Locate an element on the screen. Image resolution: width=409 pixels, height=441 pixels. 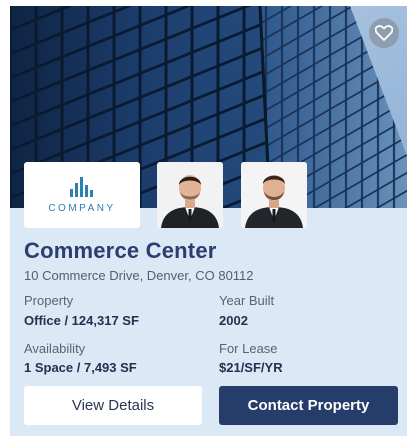
availability-value: 1 Space / 7,493 SF is located at coordinates (80, 367).